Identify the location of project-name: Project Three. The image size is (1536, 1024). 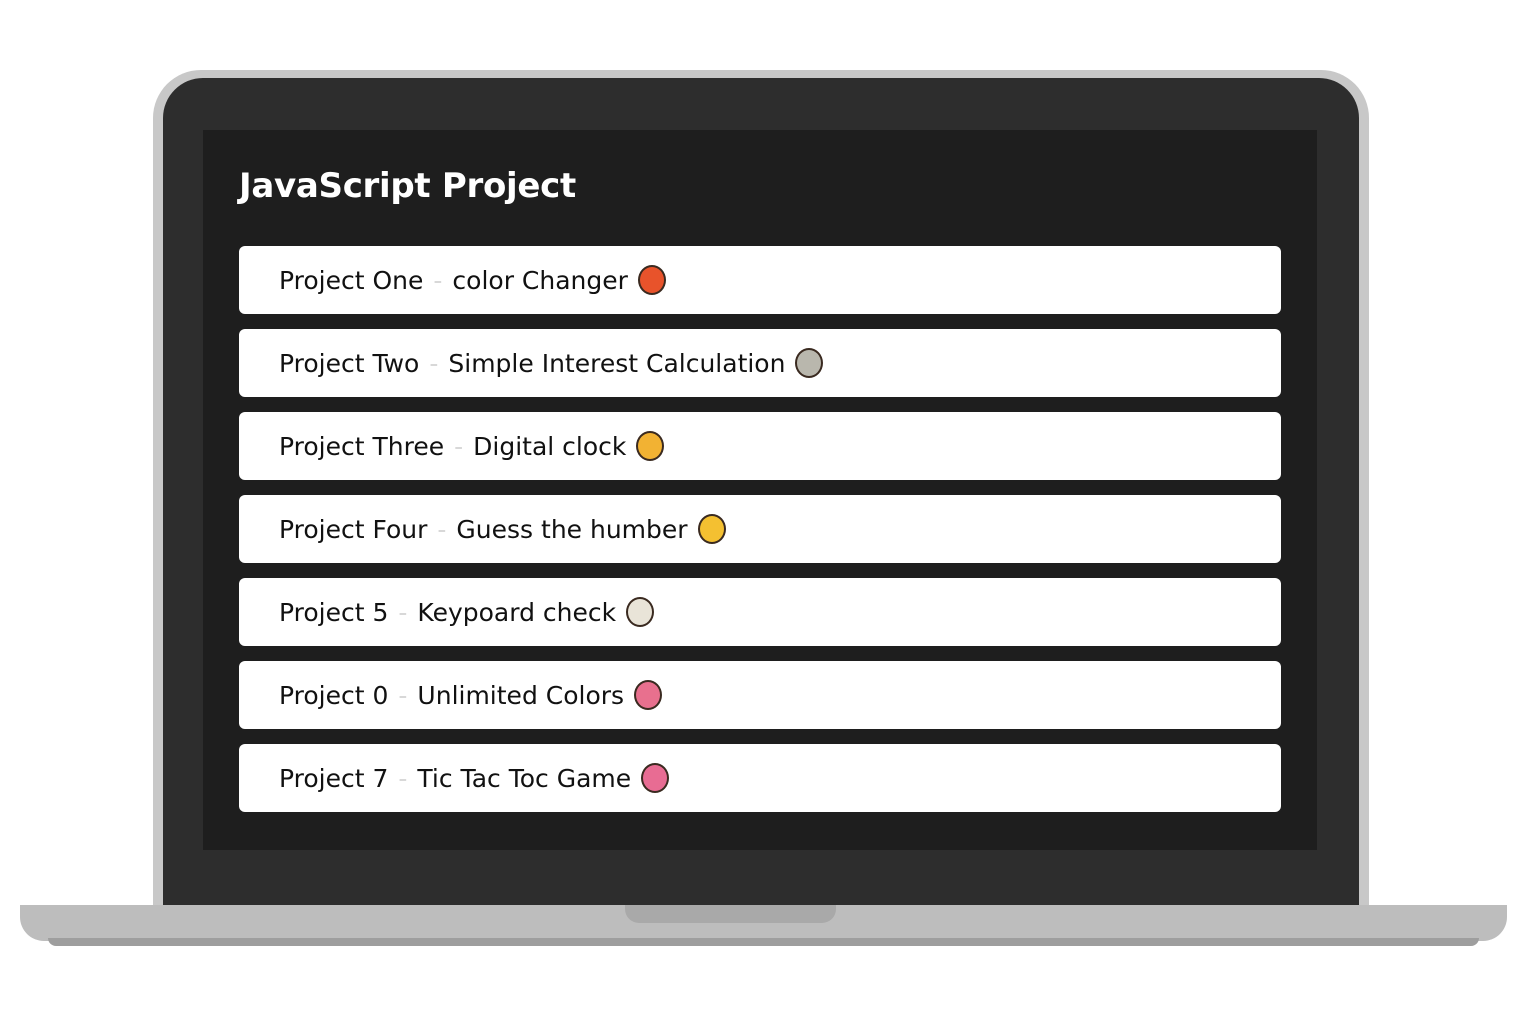
(362, 446).